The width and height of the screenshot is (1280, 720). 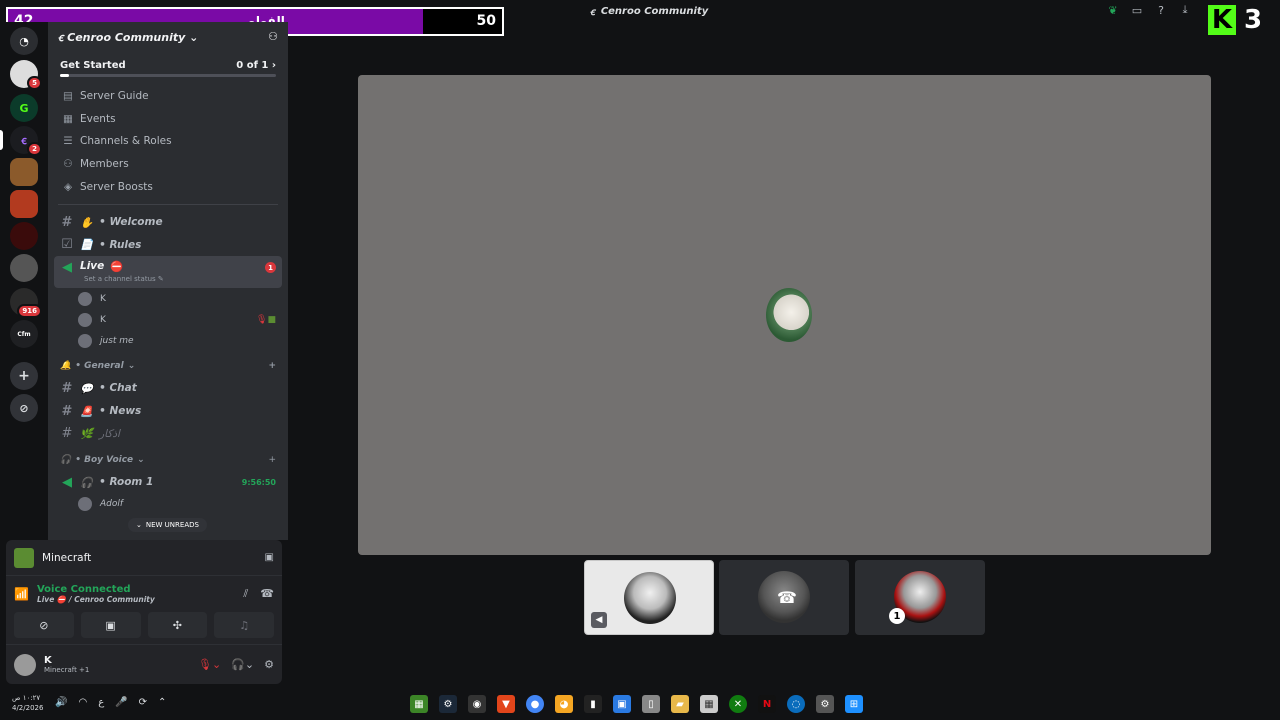 I want to click on steam-app-icon: ⚙, so click(x=448, y=704).